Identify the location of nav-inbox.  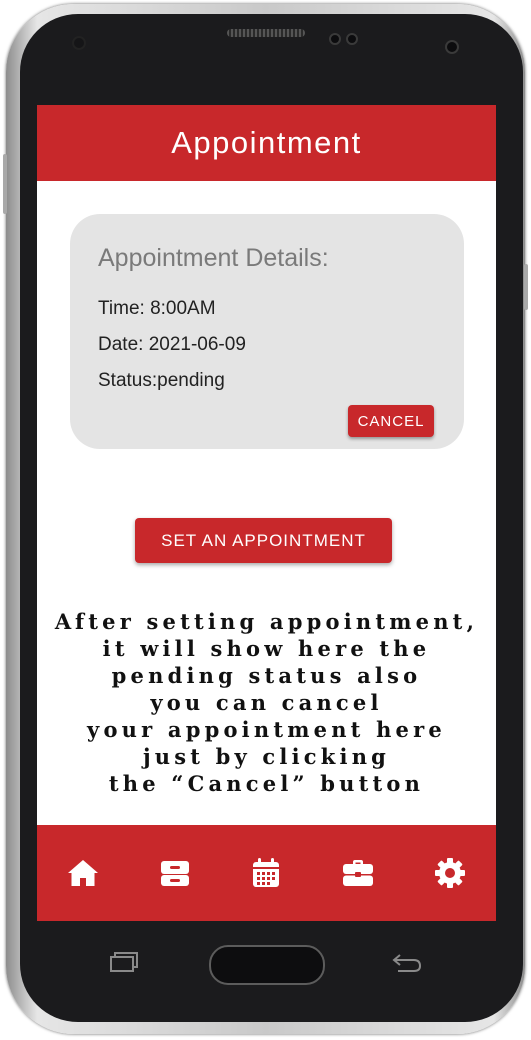
(175, 873).